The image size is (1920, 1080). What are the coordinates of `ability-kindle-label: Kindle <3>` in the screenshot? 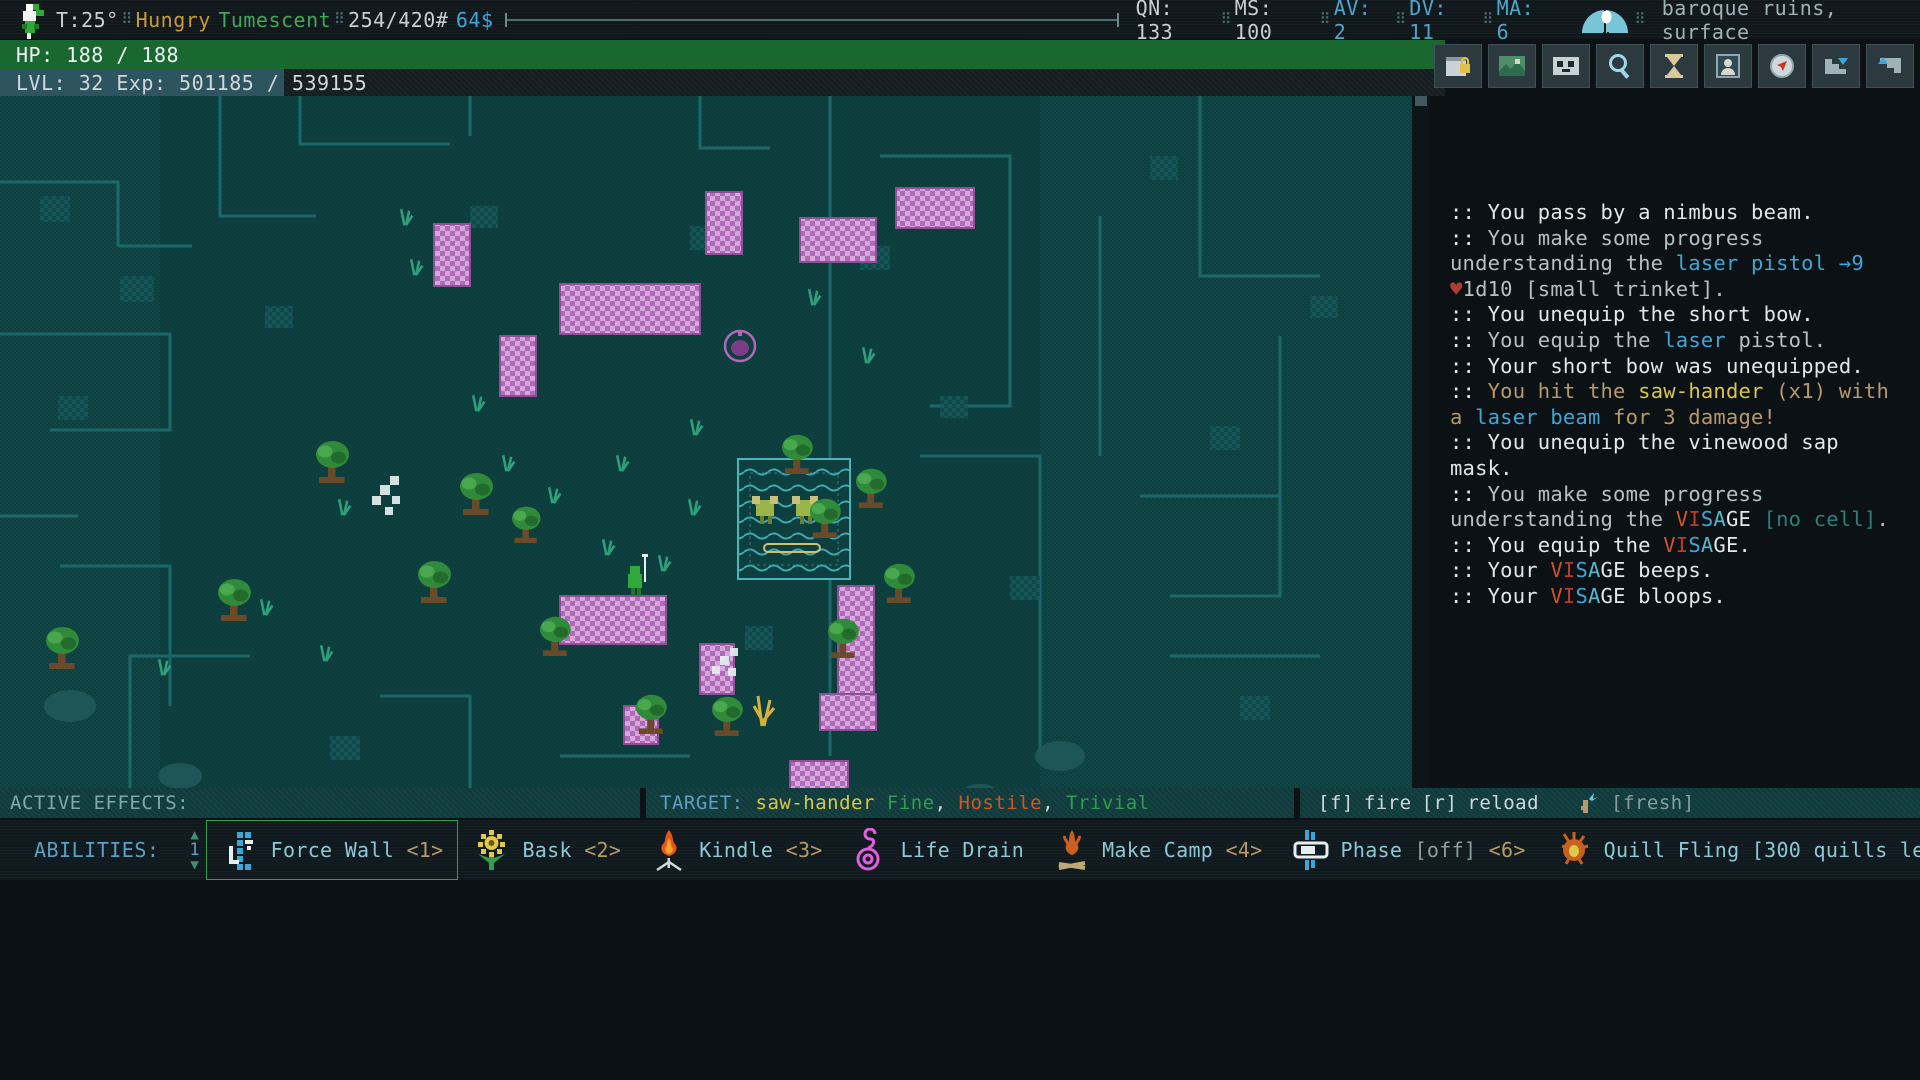 It's located at (761, 850).